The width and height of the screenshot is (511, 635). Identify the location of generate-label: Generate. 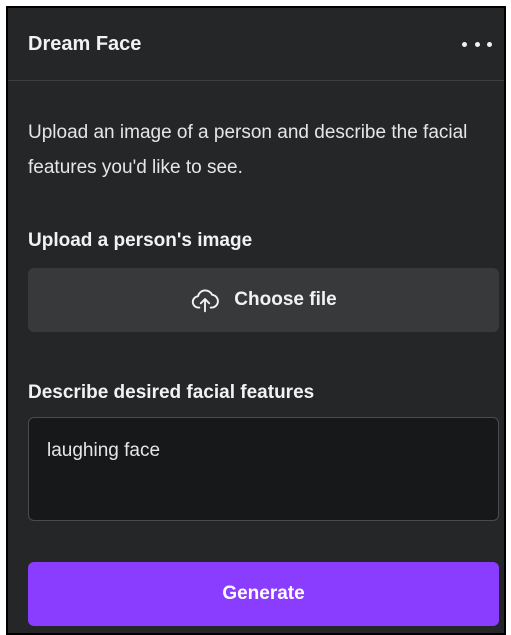
(263, 593).